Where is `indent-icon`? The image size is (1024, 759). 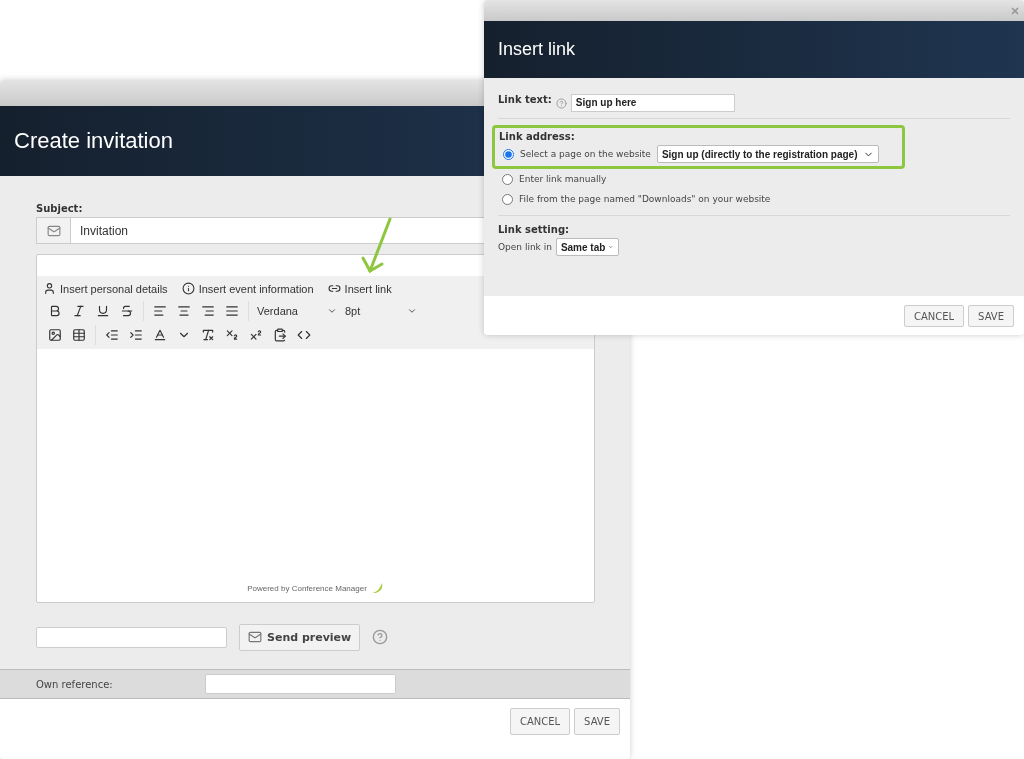
indent-icon is located at coordinates (136, 335).